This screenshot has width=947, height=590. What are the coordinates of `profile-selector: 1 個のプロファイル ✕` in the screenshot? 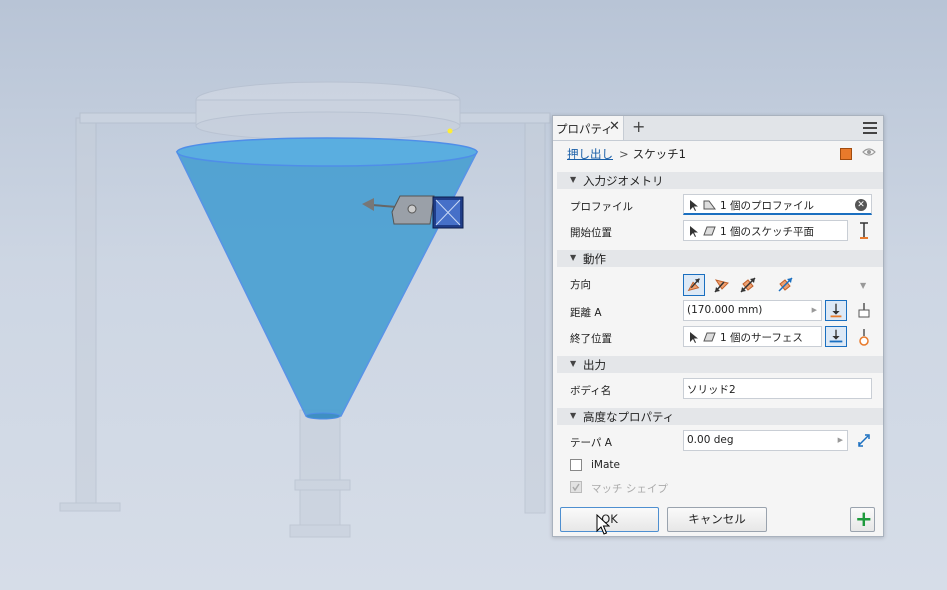 It's located at (777, 204).